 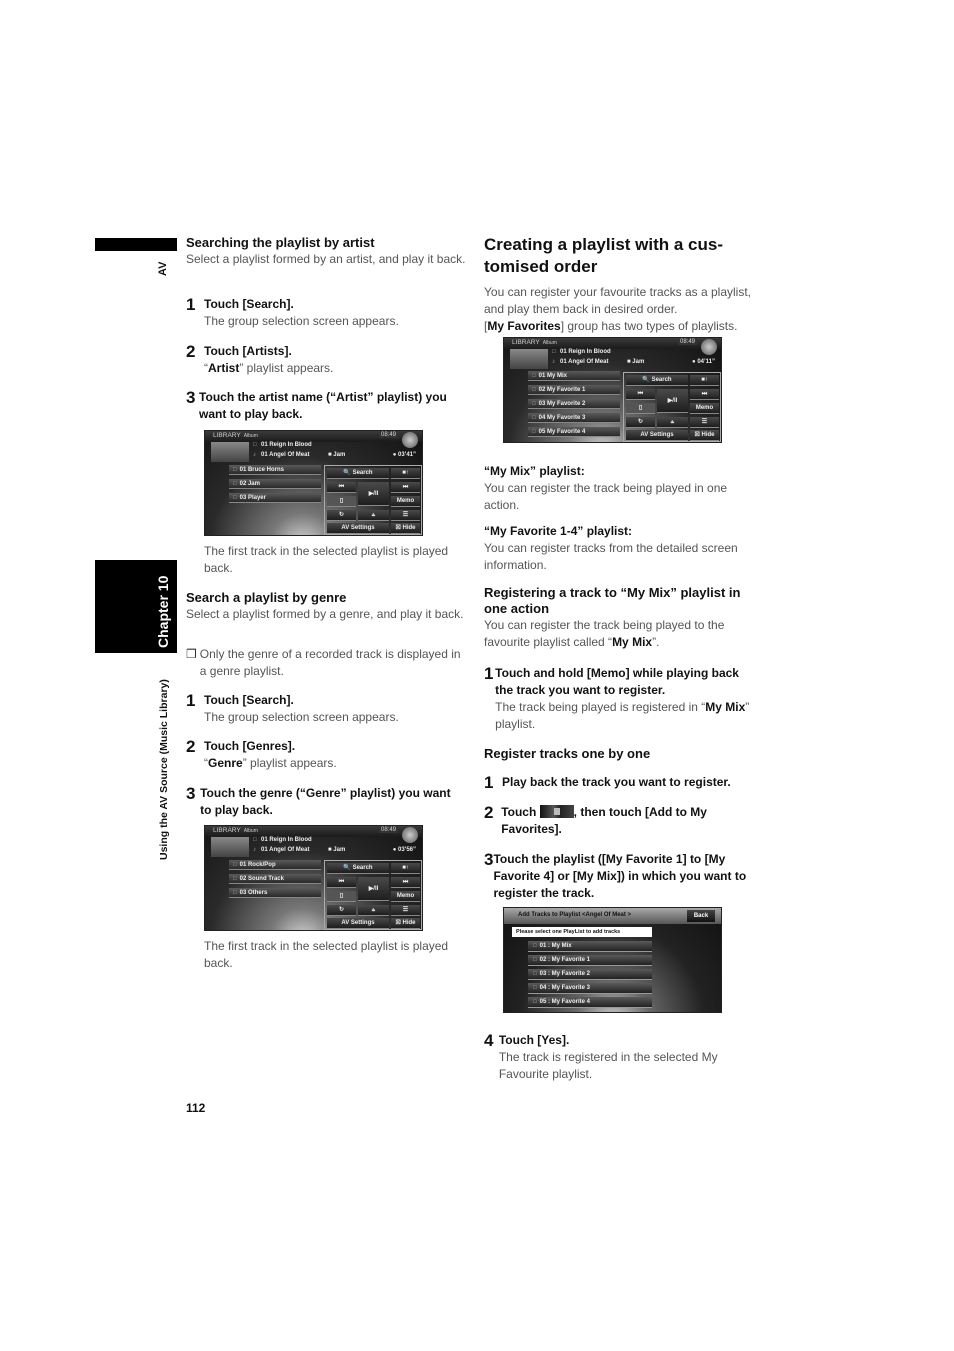 I want to click on heading-line-1: Creating a playlist with a cus-, so click(x=604, y=244).